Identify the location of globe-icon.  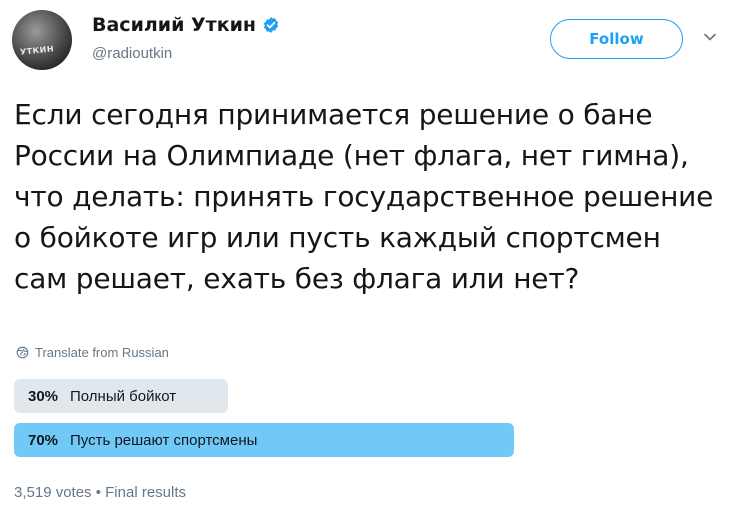
(22, 352).